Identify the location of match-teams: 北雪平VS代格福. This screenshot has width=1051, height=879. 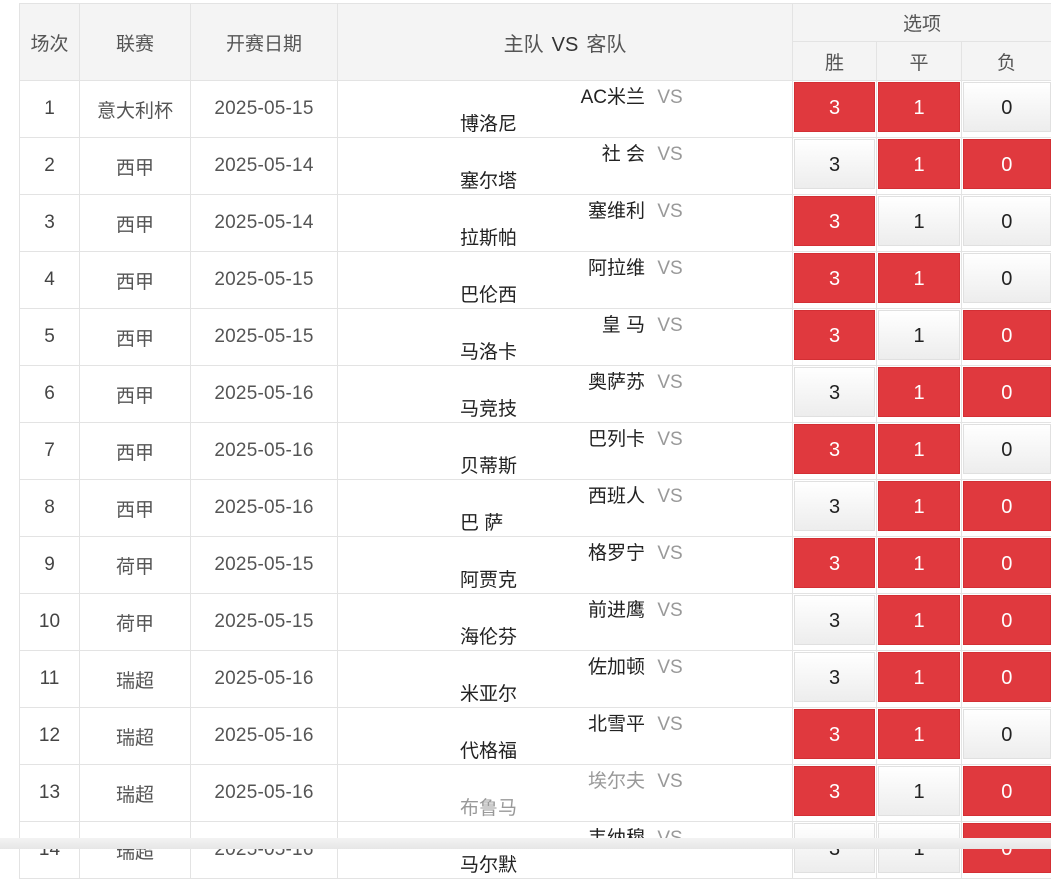
(565, 736).